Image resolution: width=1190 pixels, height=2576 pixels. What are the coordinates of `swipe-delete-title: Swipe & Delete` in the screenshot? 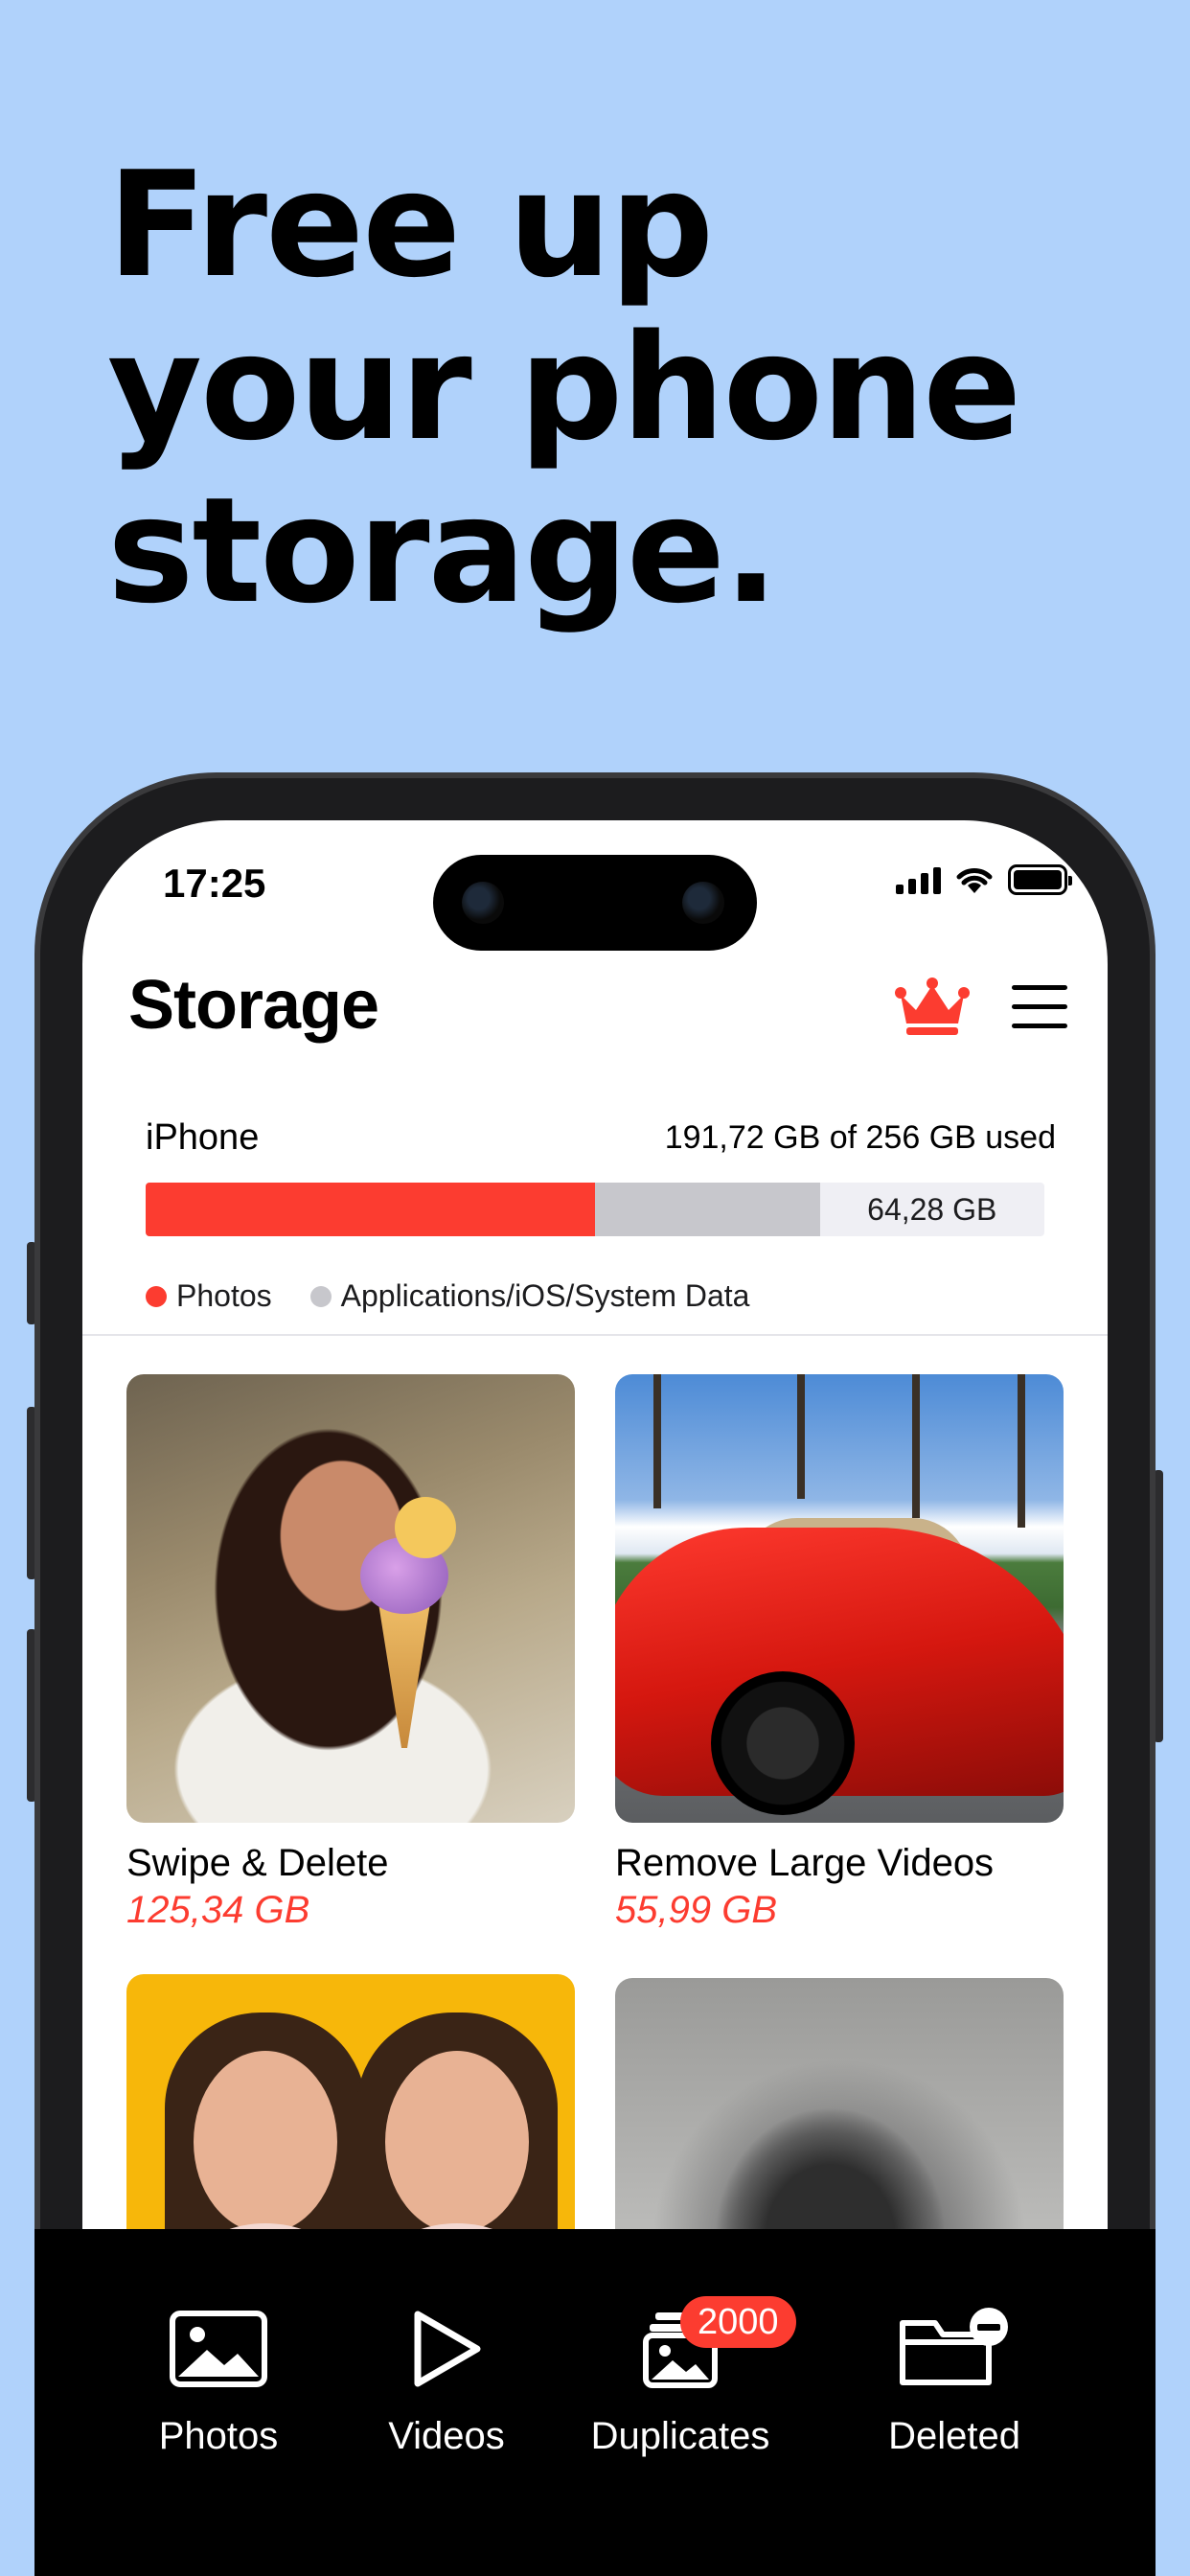 It's located at (257, 1863).